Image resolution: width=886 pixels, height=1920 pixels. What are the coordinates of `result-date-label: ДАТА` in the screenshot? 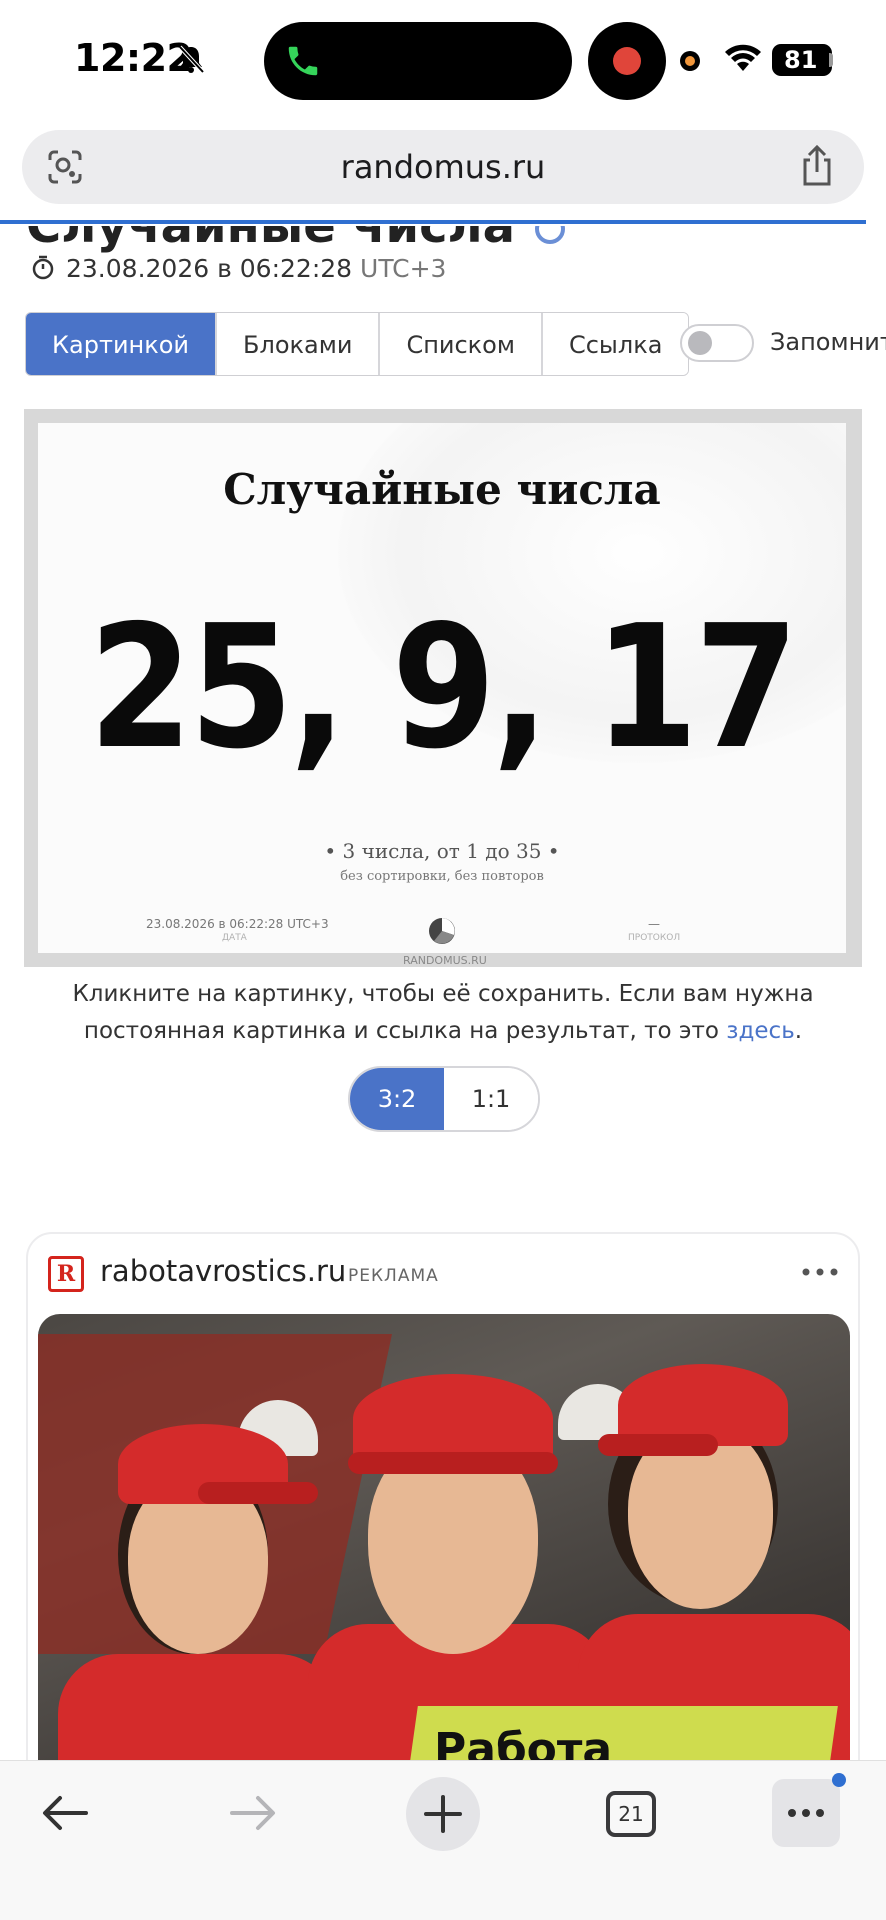 It's located at (234, 938).